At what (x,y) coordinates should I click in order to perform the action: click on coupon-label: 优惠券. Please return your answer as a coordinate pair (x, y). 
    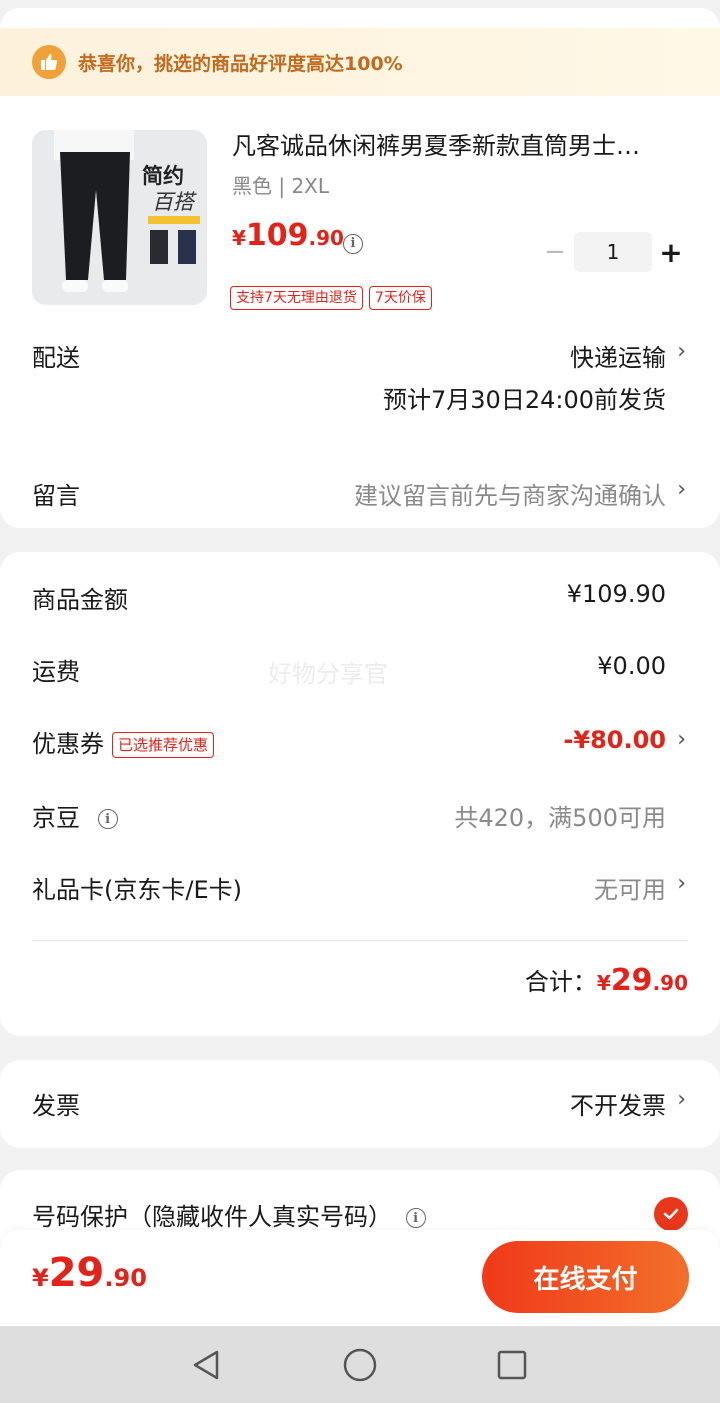
    Looking at the image, I should click on (68, 744).